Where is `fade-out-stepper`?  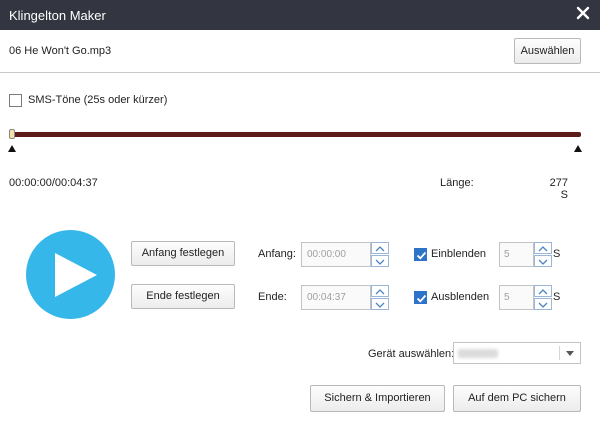 fade-out-stepper is located at coordinates (543, 297).